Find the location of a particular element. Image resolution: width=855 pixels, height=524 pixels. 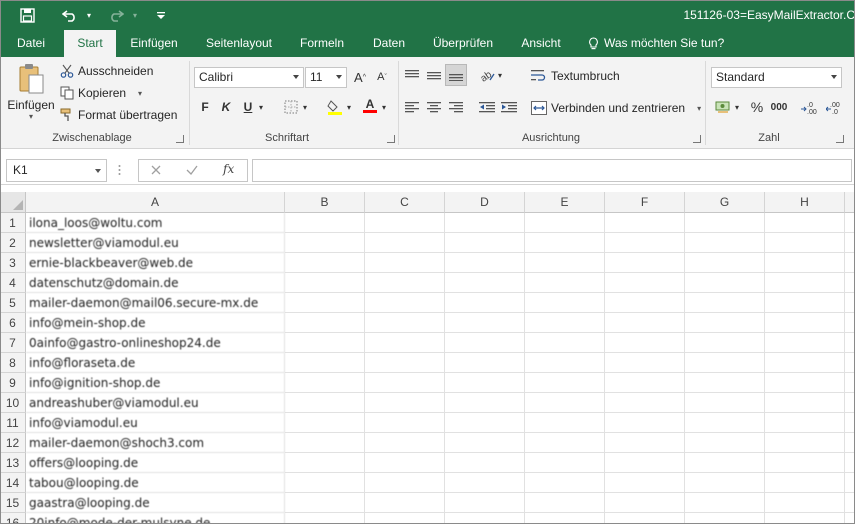

column-header-f: F is located at coordinates (645, 202).